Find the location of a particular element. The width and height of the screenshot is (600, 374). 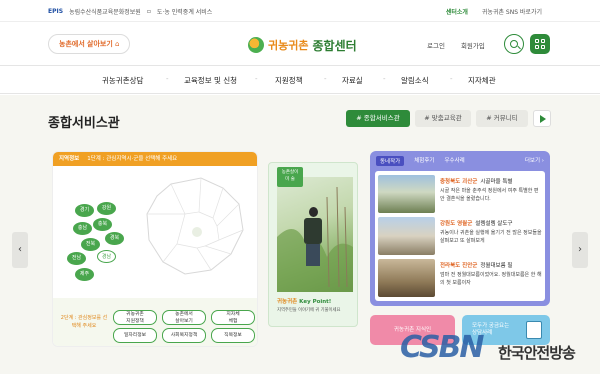

district-map is located at coordinates (195, 229).